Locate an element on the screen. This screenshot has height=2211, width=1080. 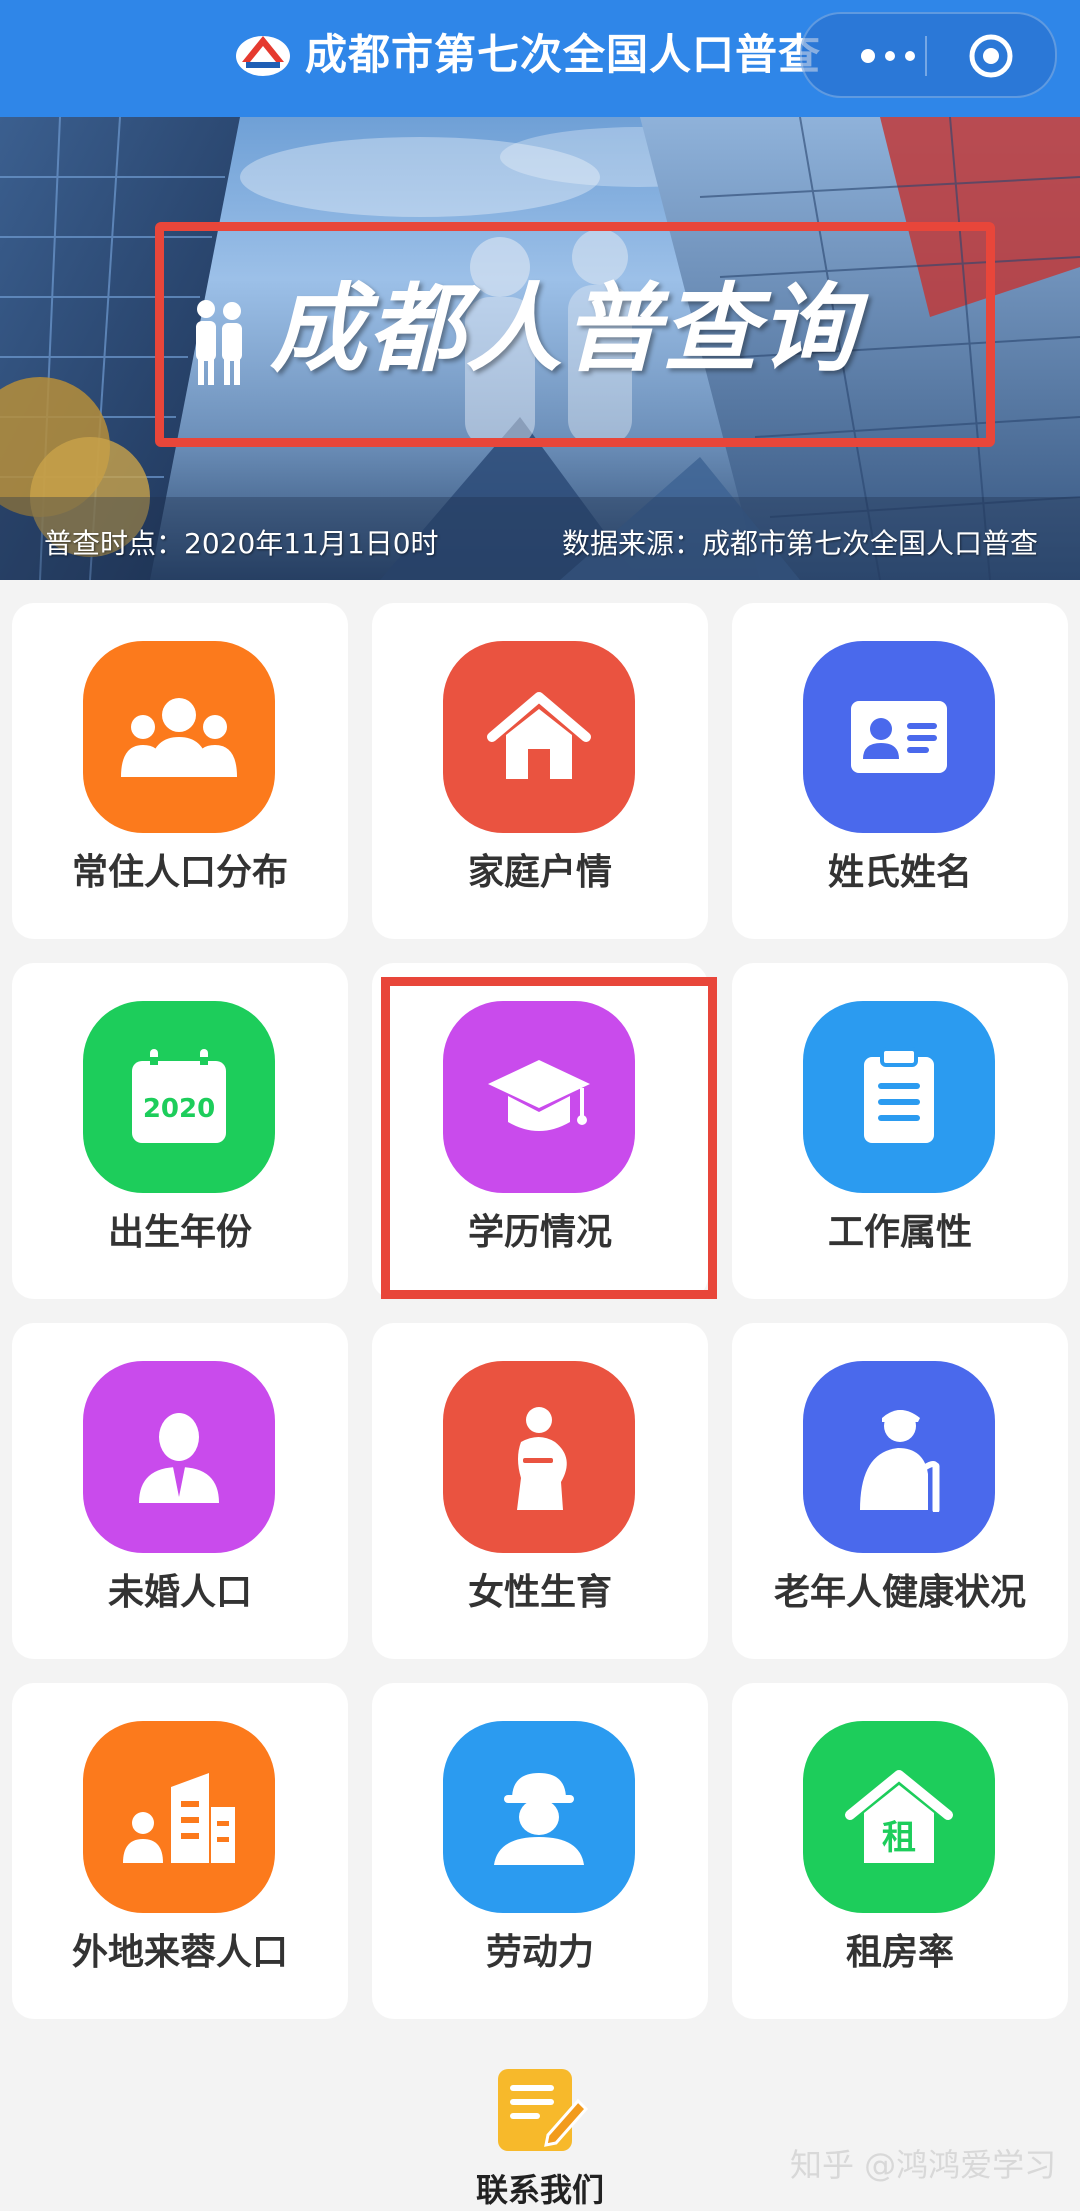
worker-icon is located at coordinates (539, 1819).